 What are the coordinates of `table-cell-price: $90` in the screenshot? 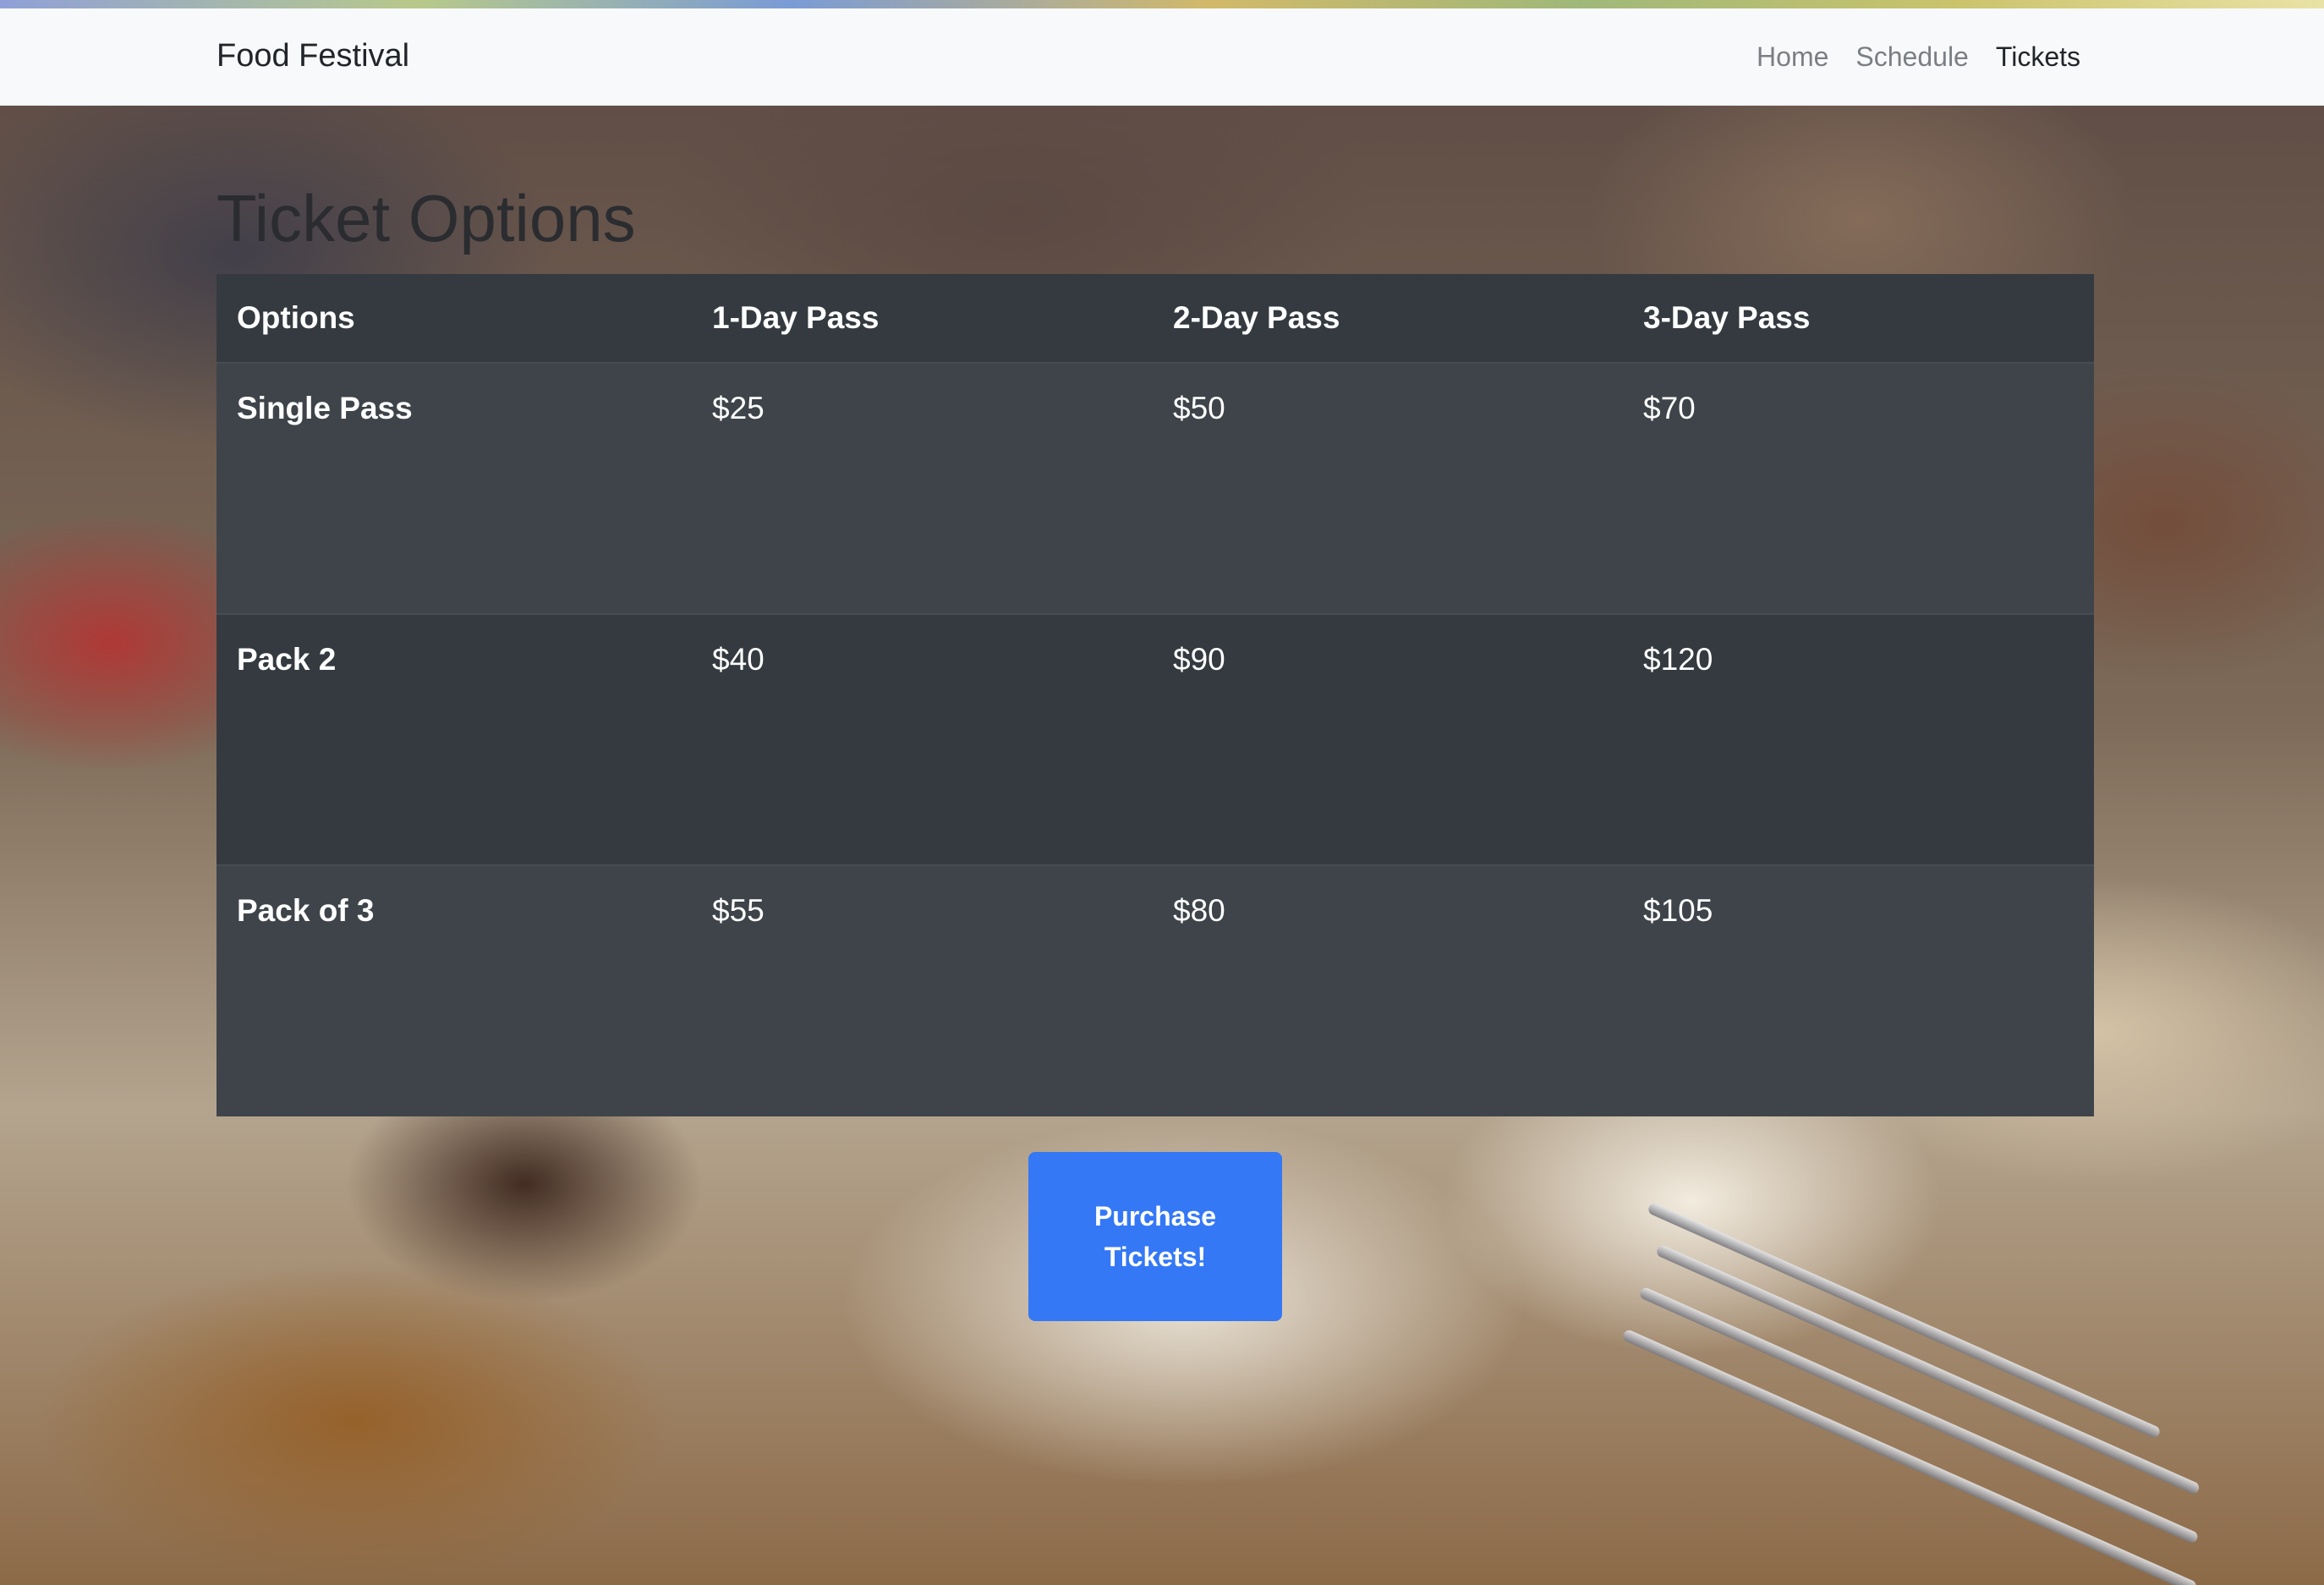 It's located at (1388, 739).